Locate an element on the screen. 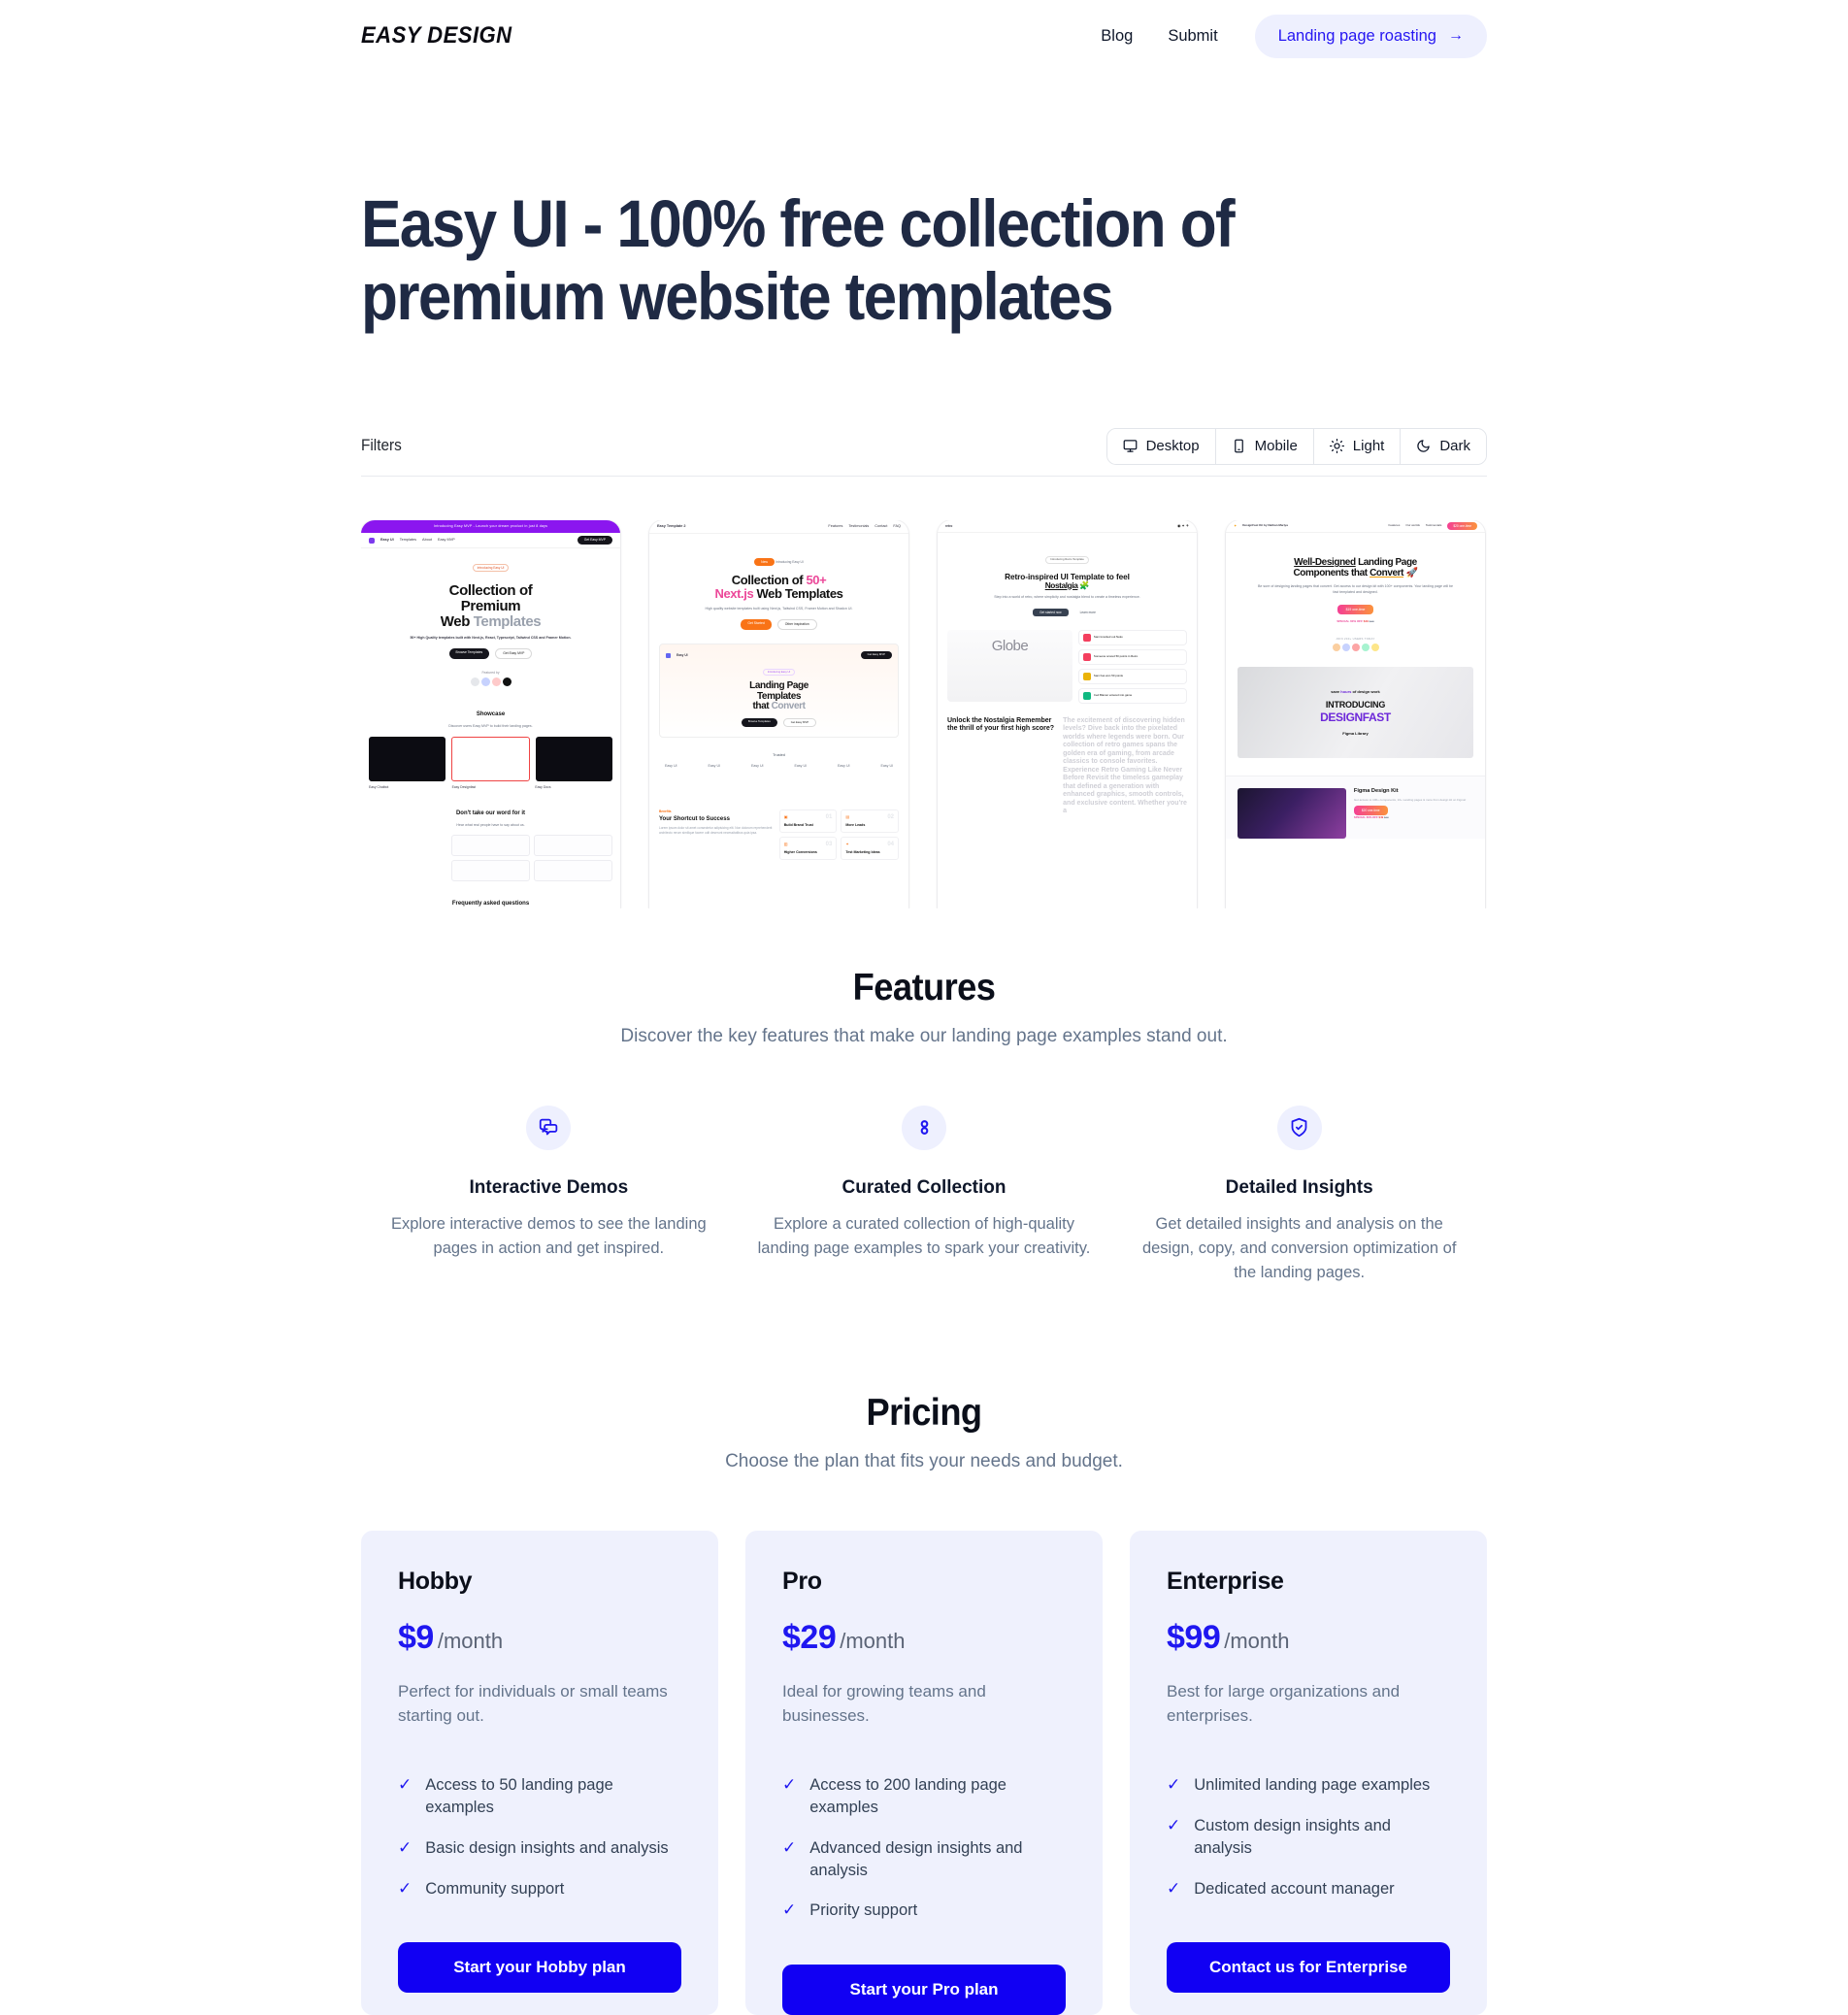 This screenshot has width=1848, height=2015. plan-feature-label: Access to 200 landing page examples is located at coordinates (907, 1796).